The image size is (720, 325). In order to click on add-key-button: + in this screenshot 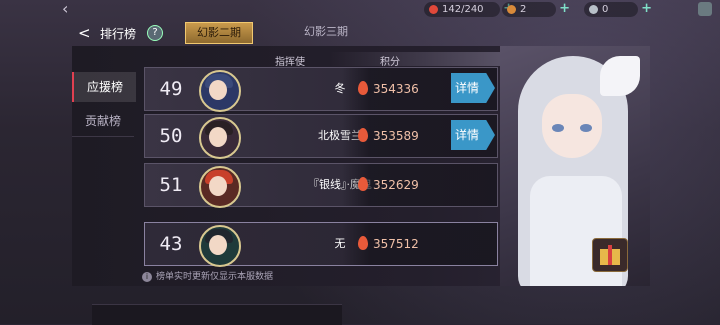, I will do `click(646, 8)`.